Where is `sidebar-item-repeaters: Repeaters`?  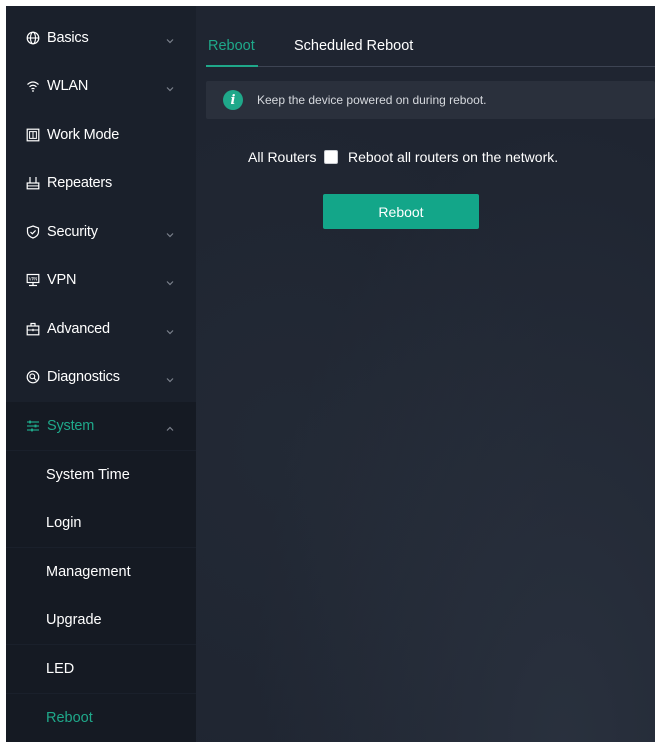 sidebar-item-repeaters: Repeaters is located at coordinates (101, 183).